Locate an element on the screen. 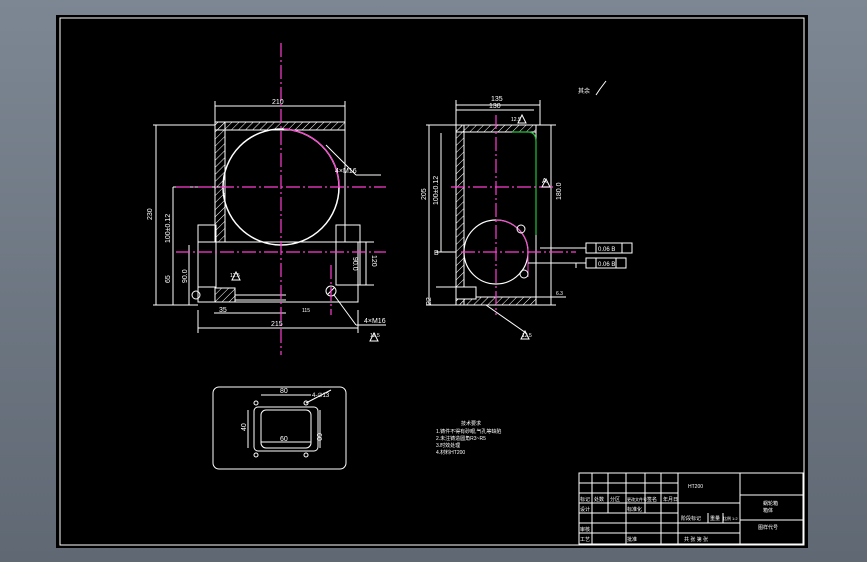 The image size is (867, 562). title-process: 工艺 is located at coordinates (585, 540).